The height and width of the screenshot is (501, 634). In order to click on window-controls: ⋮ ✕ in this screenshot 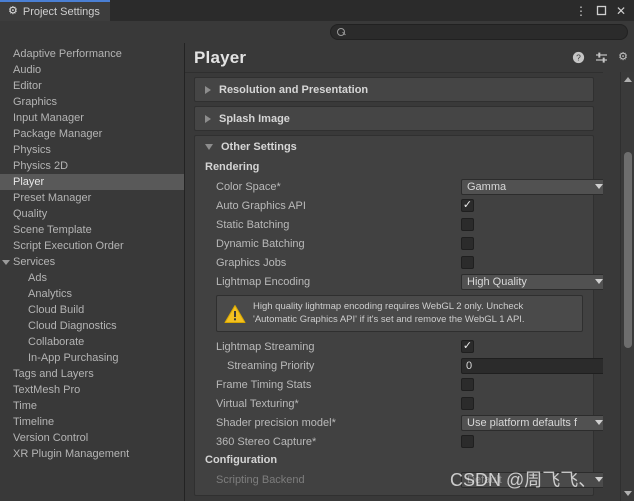, I will do `click(604, 10)`.